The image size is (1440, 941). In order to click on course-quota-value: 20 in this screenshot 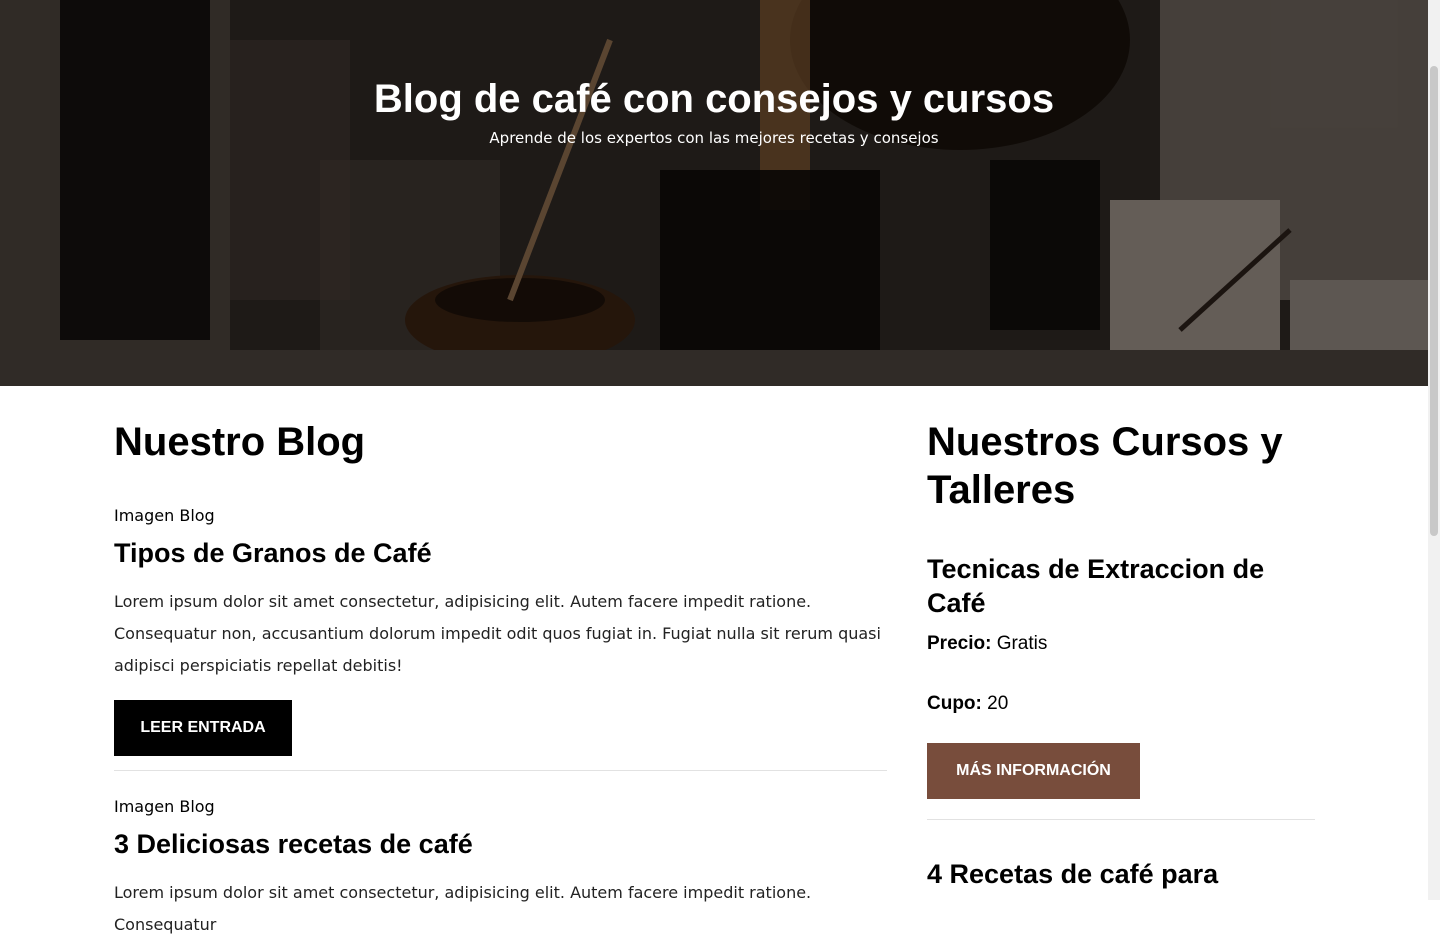, I will do `click(998, 703)`.